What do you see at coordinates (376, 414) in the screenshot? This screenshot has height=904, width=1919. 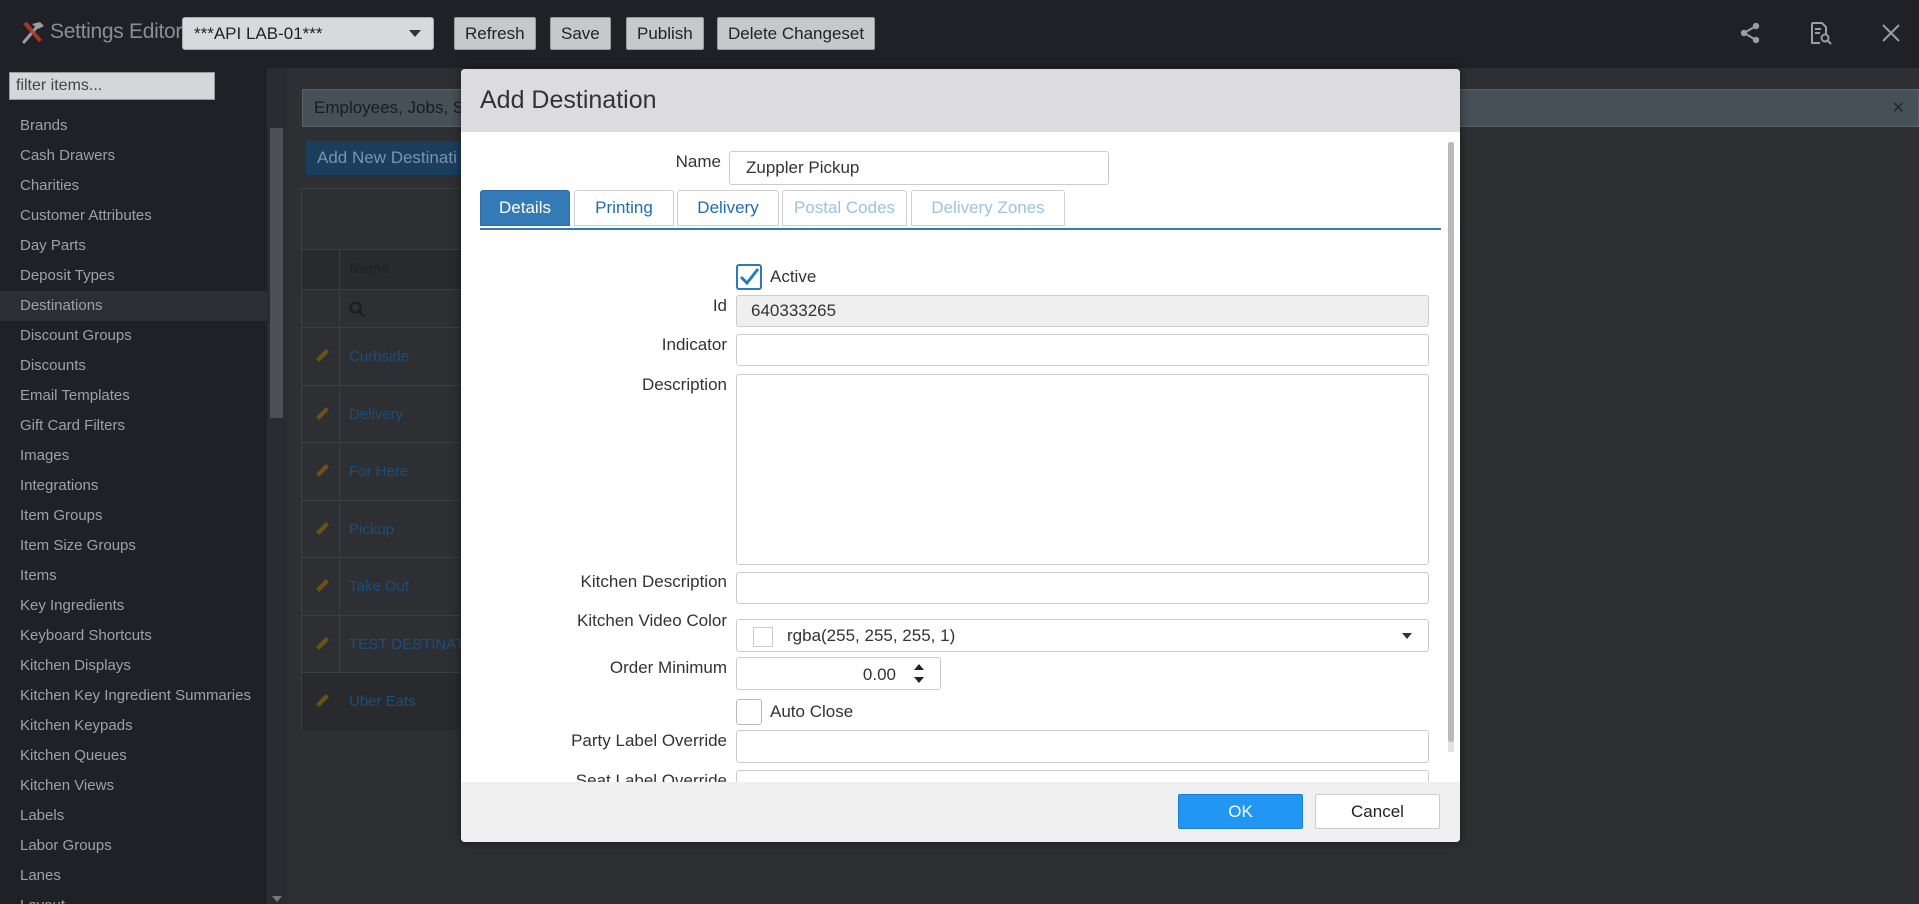 I see `row-name-link: Delivery` at bounding box center [376, 414].